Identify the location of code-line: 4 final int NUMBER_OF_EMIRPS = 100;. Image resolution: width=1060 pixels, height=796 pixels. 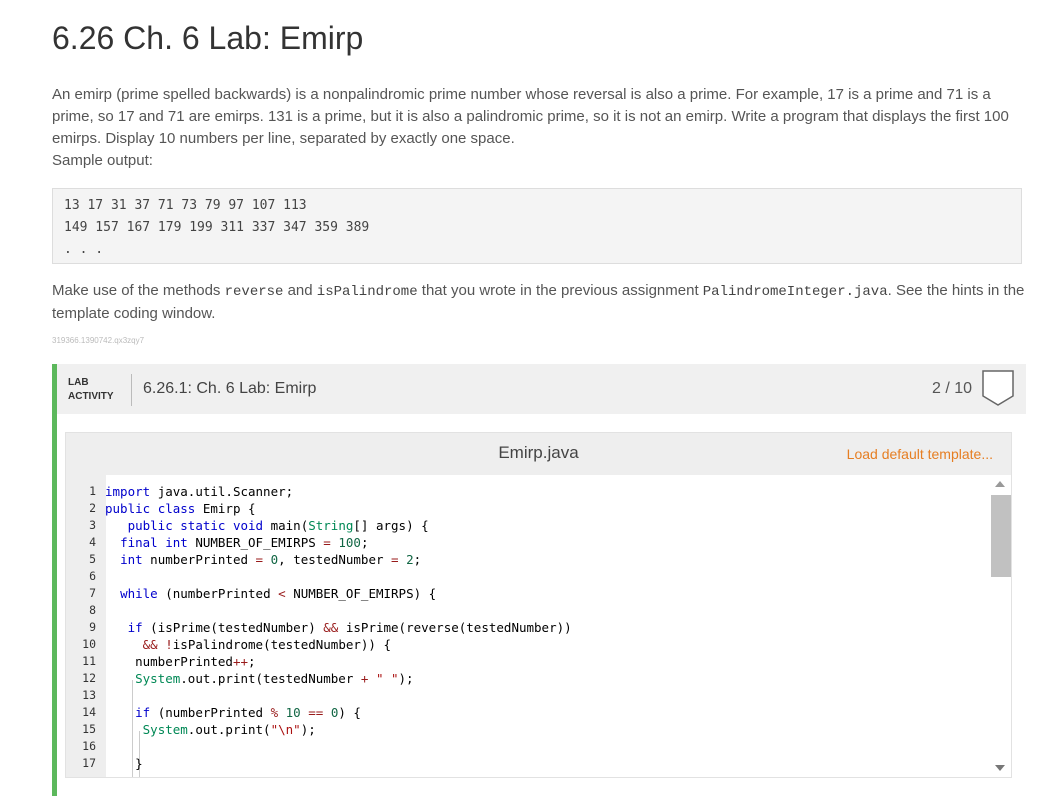
(526, 542).